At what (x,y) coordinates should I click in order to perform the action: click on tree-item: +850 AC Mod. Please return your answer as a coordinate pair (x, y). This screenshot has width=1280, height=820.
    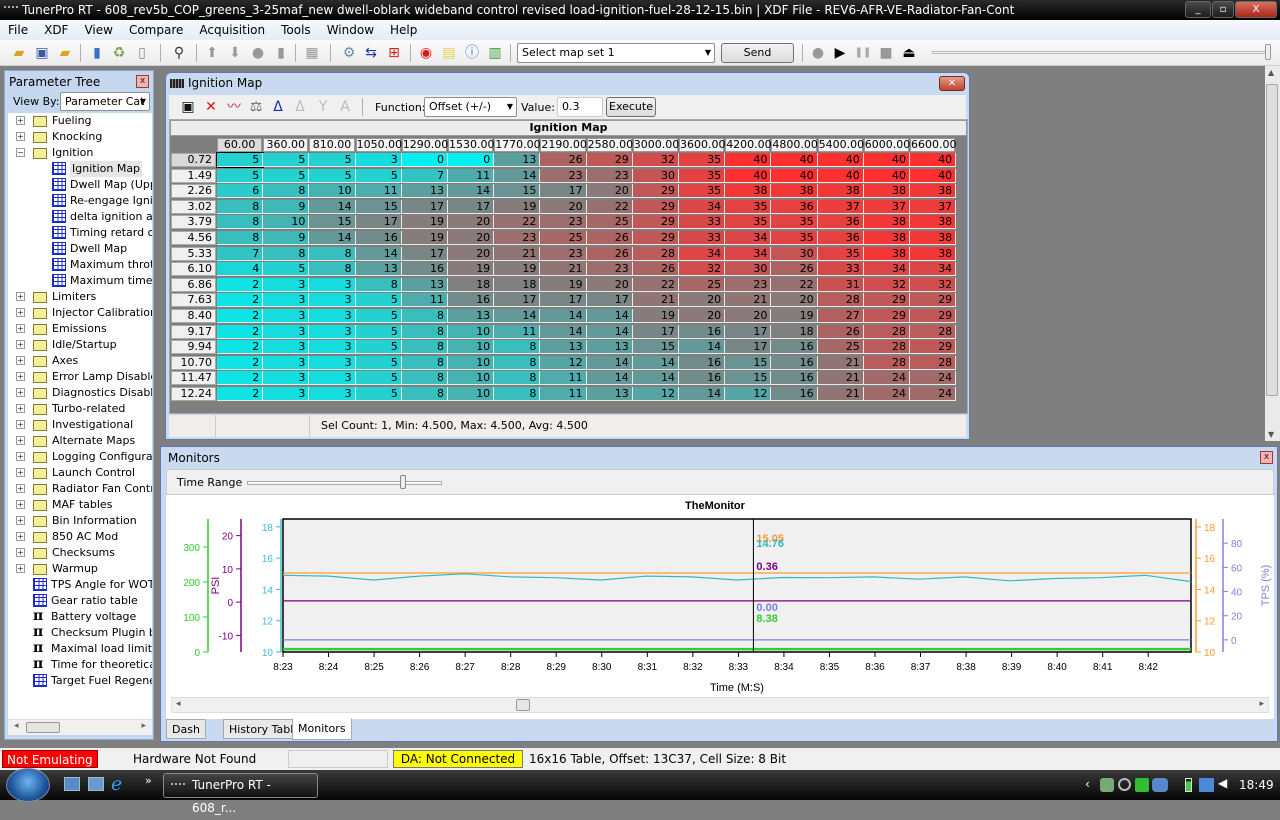
    Looking at the image, I should click on (80, 537).